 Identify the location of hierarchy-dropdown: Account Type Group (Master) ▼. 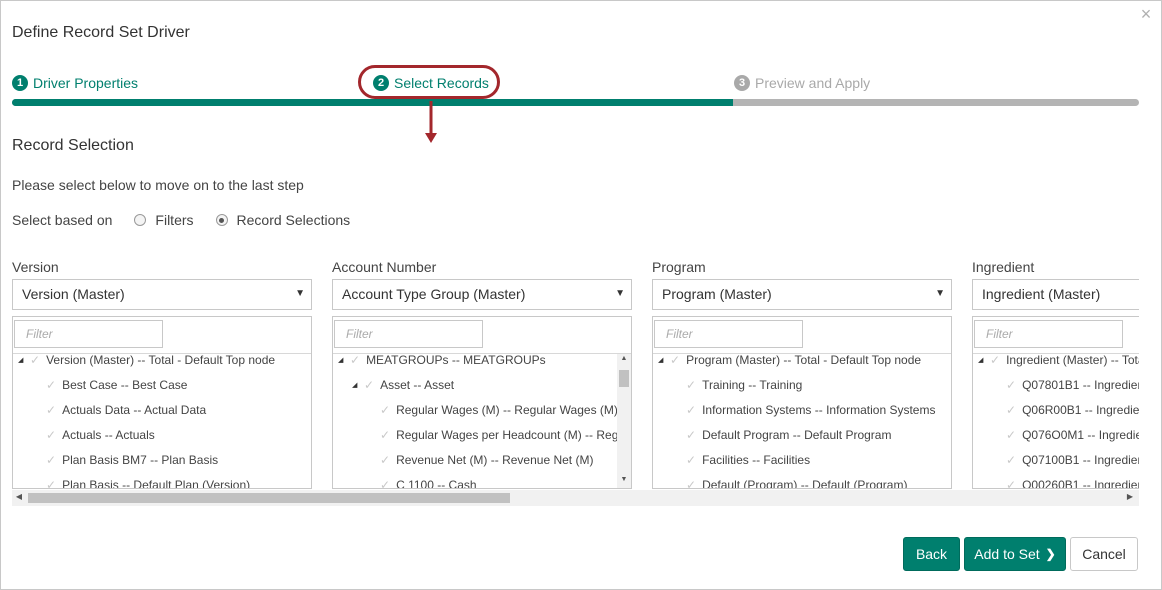
(482, 294).